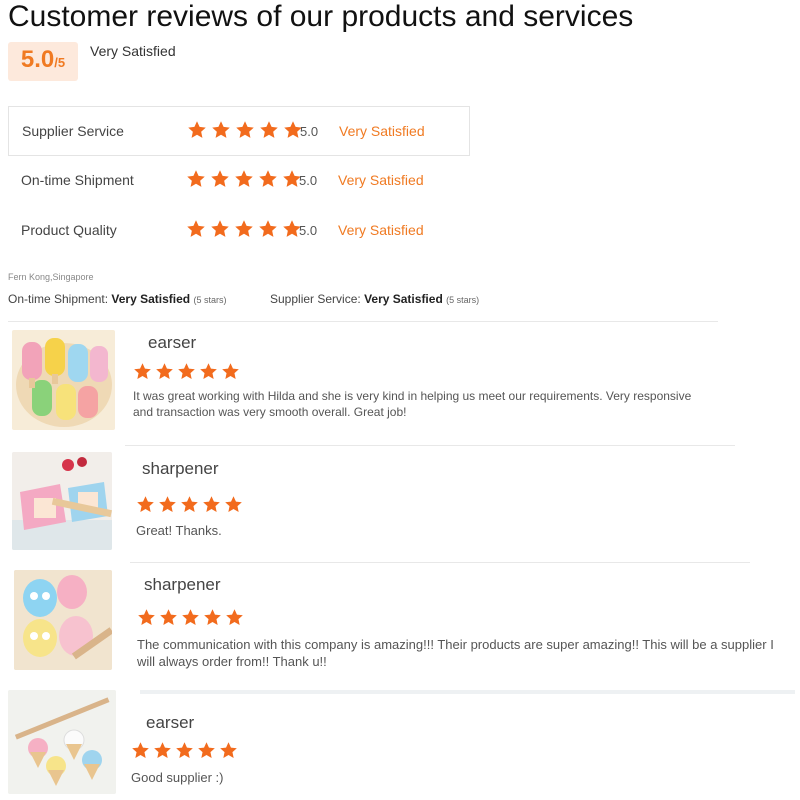 Image resolution: width=800 pixels, height=800 pixels. I want to click on rating-label: Product Quality, so click(69, 230).